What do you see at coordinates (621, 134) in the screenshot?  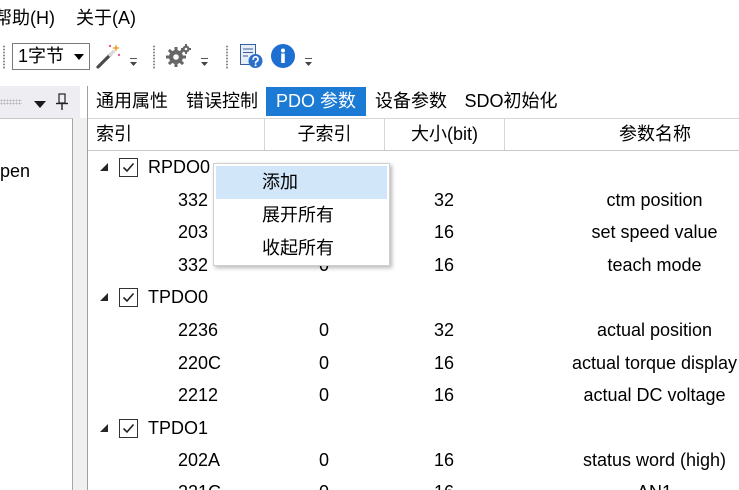 I see `column-header-param-name: 参数名称` at bounding box center [621, 134].